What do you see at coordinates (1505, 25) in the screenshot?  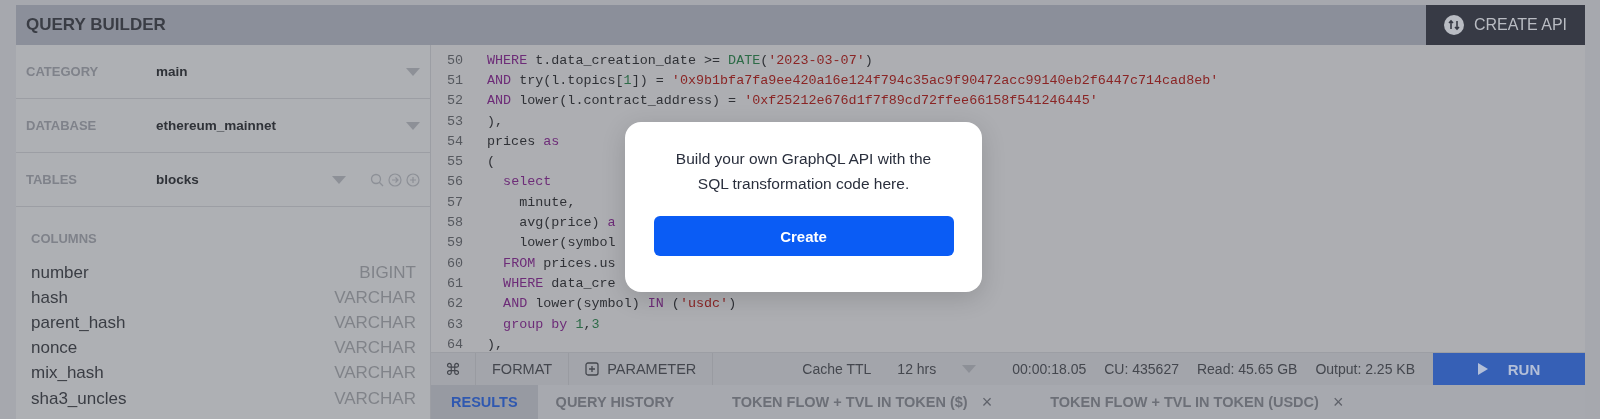 I see `create-api-button: CREATE API` at bounding box center [1505, 25].